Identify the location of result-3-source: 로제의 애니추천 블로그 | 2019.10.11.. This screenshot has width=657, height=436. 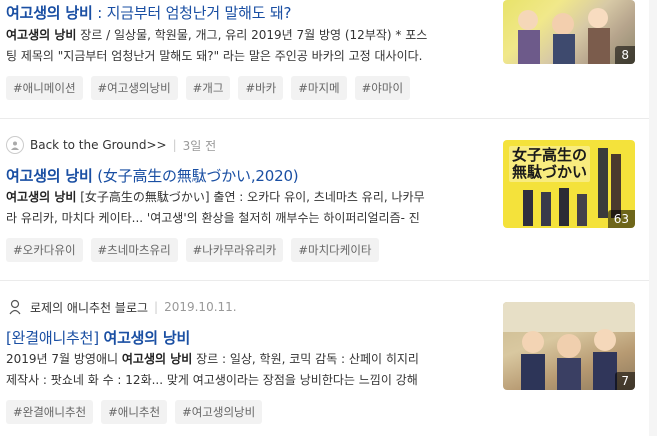
(121, 307).